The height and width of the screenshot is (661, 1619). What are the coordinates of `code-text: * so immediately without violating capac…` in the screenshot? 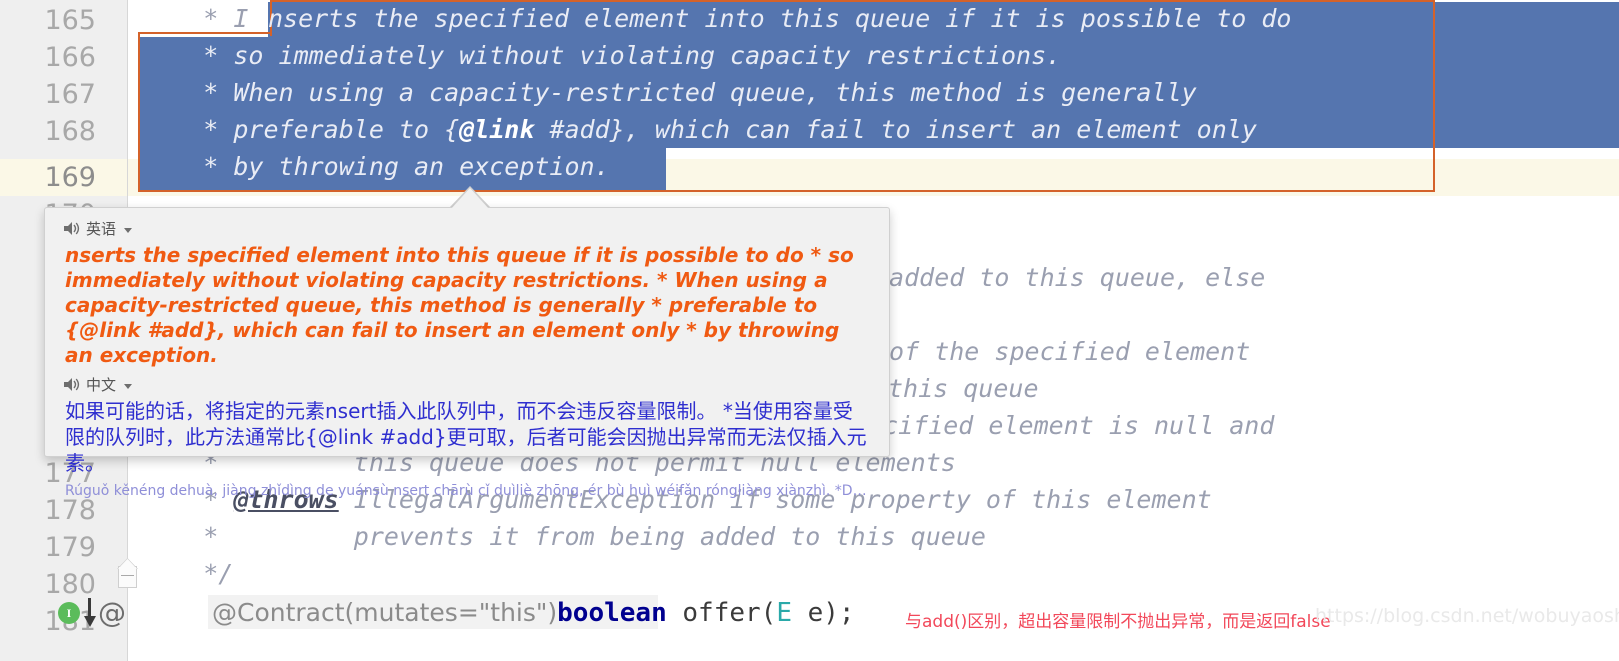 It's located at (595, 55).